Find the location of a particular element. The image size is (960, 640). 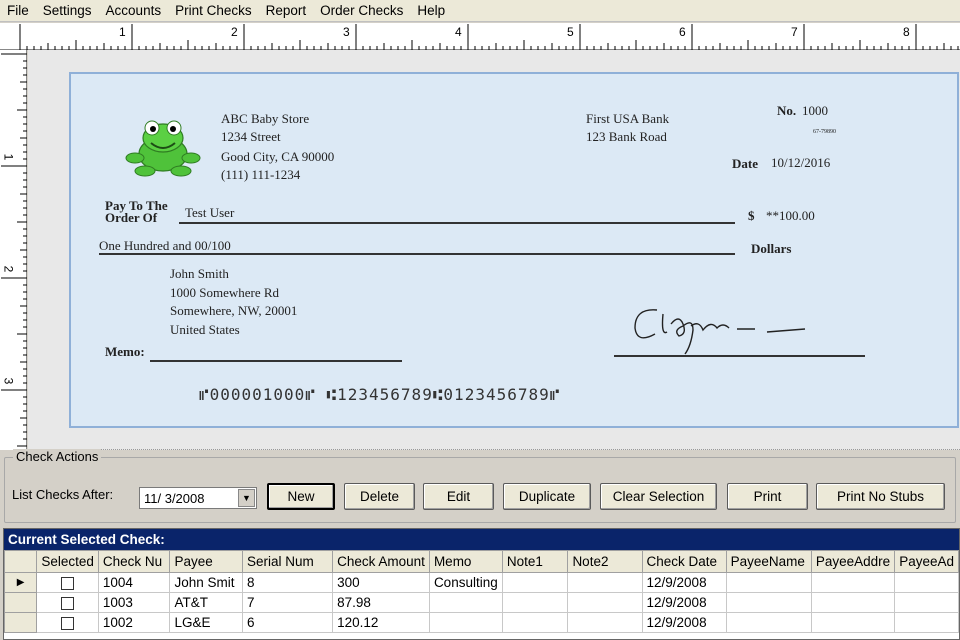

cell-serial: 8 is located at coordinates (288, 582).